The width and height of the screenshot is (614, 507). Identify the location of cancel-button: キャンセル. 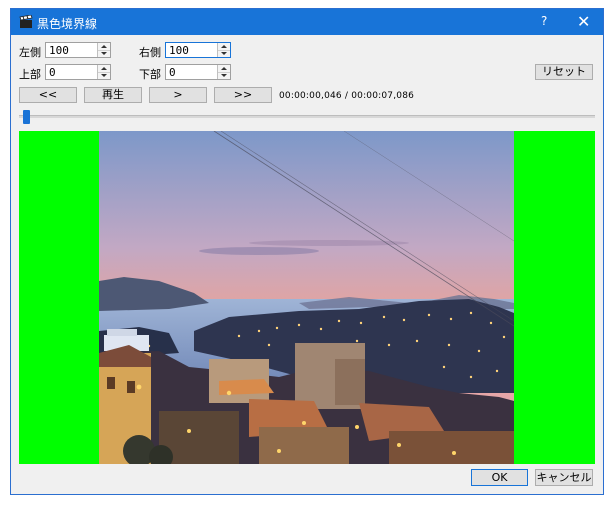
(564, 477).